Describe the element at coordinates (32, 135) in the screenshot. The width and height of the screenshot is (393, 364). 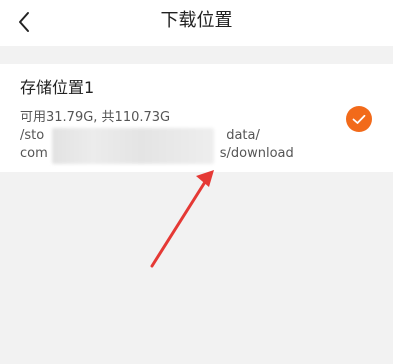
I see `path-line-1-start: /sto` at that location.